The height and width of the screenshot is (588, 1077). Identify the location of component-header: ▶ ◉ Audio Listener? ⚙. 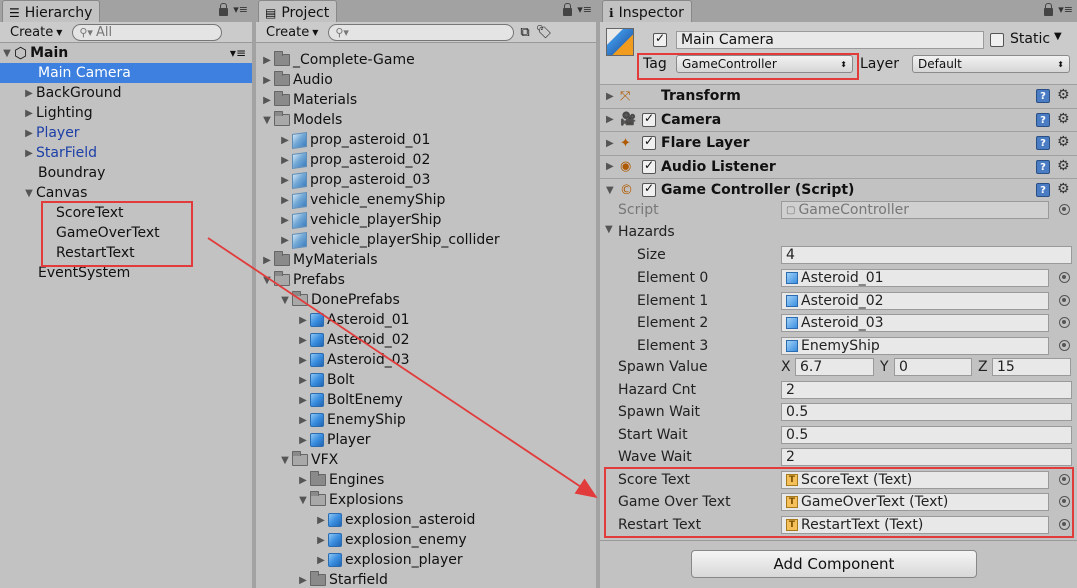
(838, 166).